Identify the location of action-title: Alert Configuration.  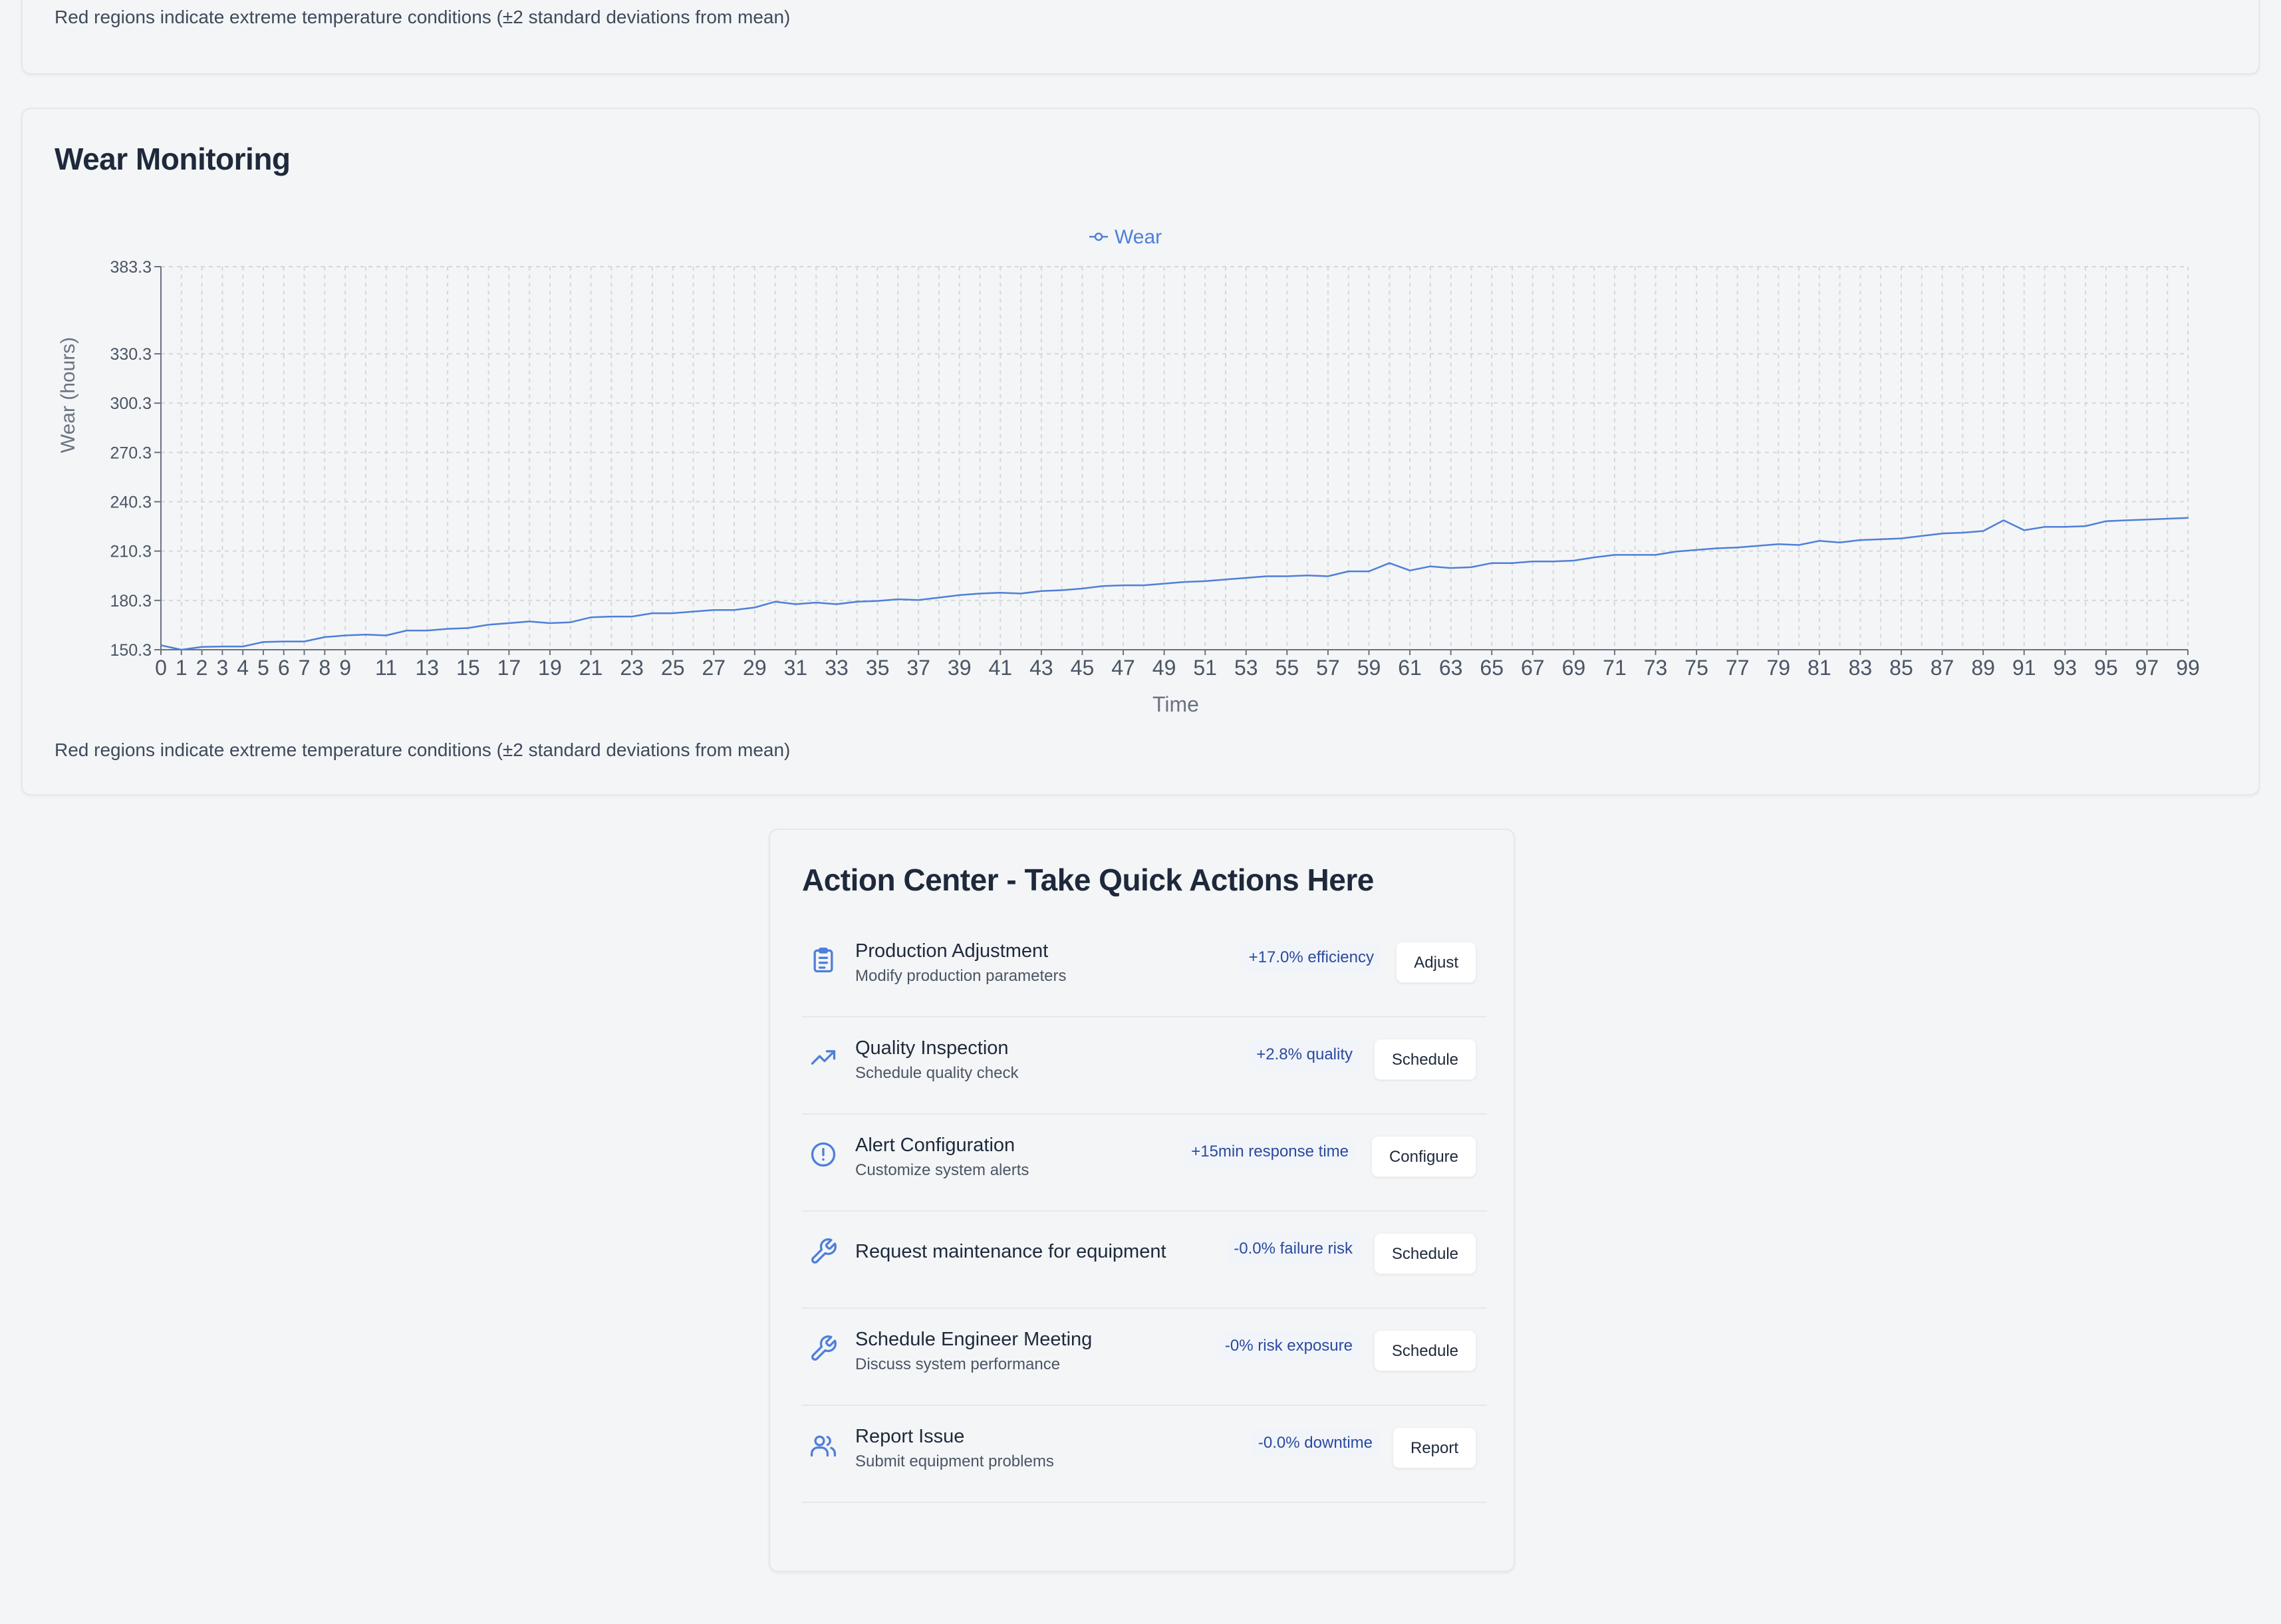
(935, 1145).